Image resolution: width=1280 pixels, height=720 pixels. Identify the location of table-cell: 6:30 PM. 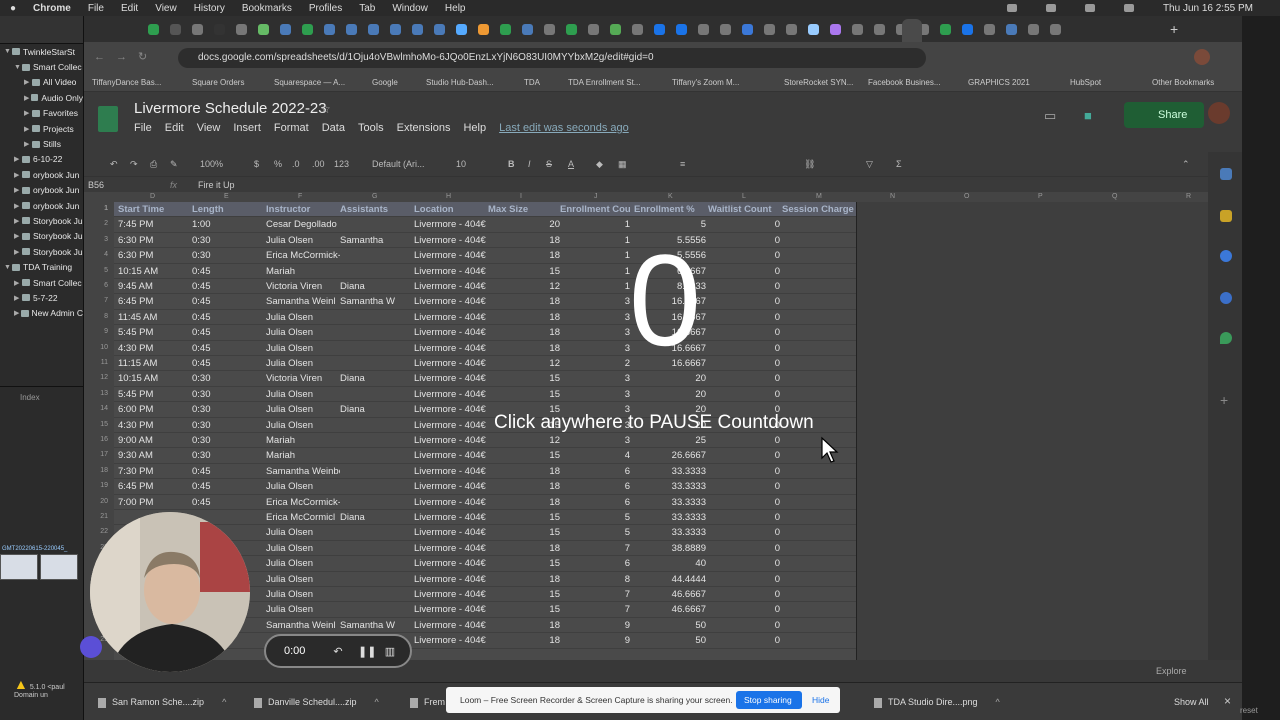
(155, 240).